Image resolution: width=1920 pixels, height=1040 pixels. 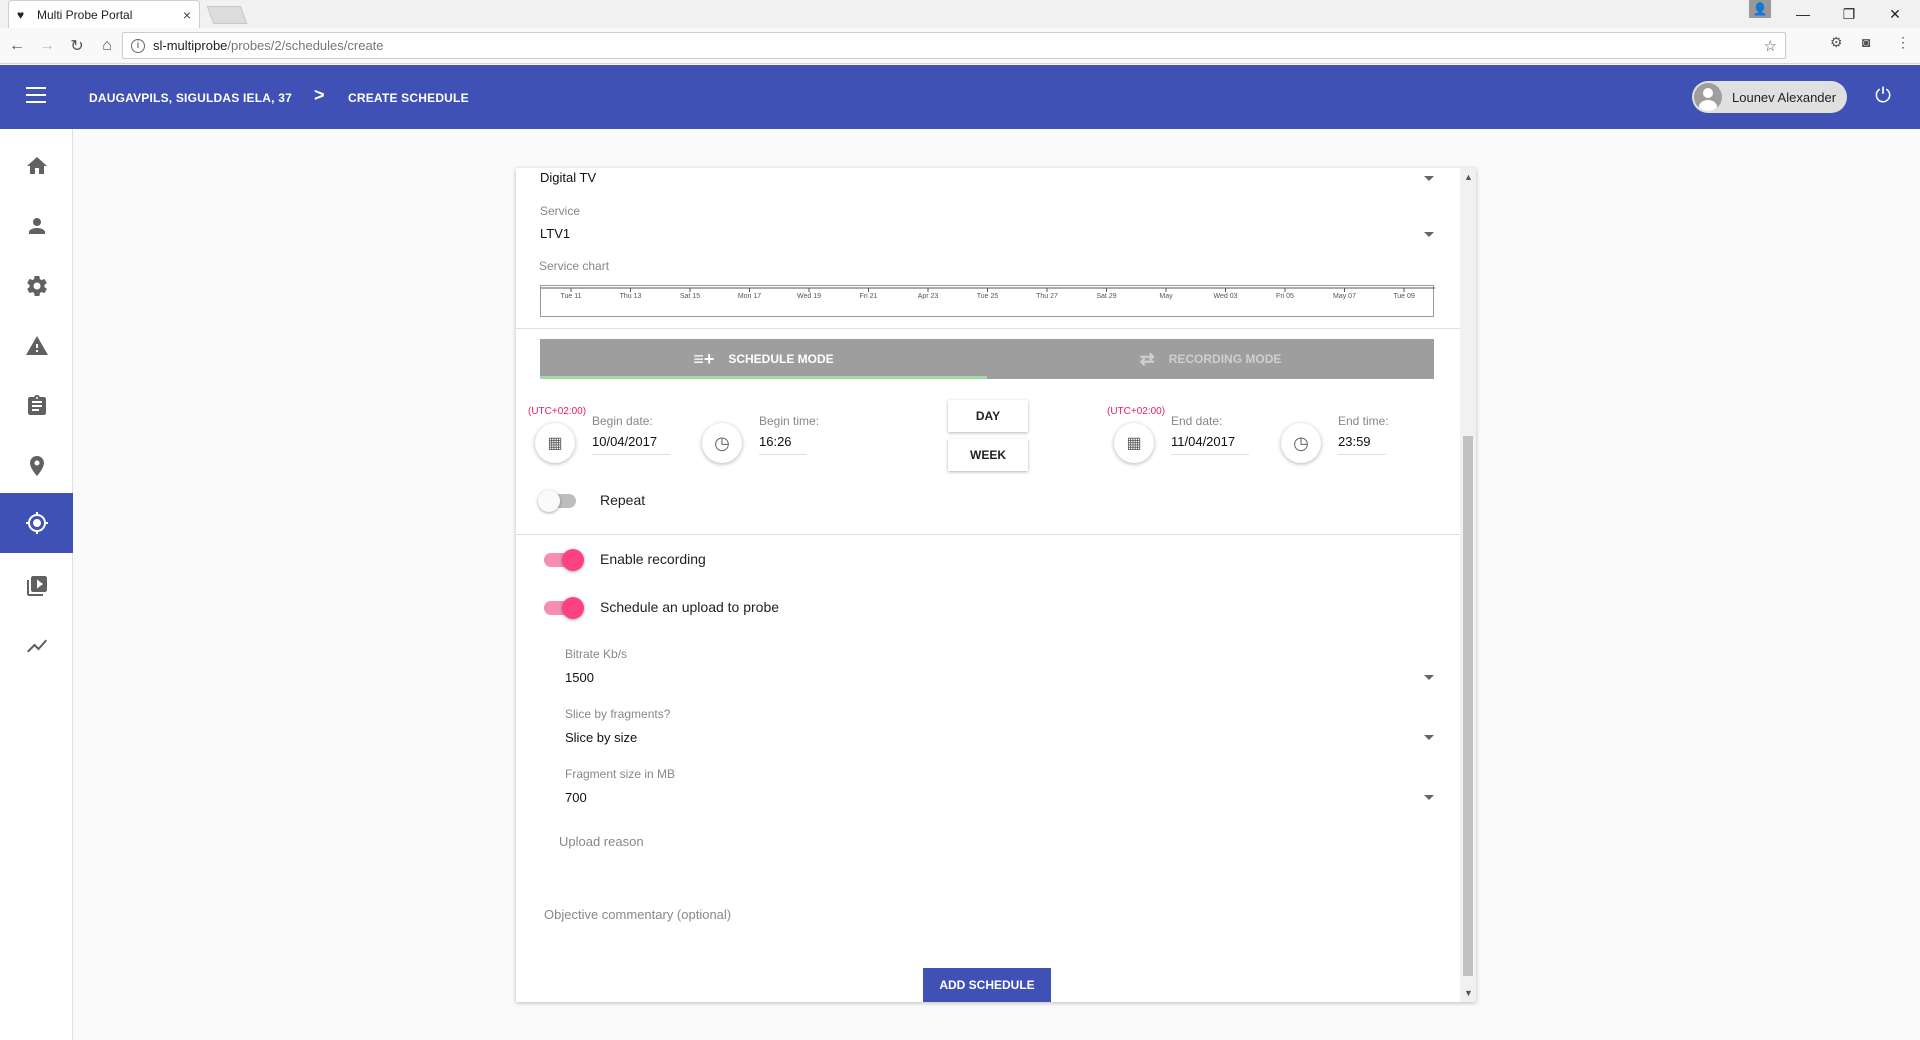 What do you see at coordinates (319, 95) in the screenshot?
I see `breadcrumb-chevron-icon: >` at bounding box center [319, 95].